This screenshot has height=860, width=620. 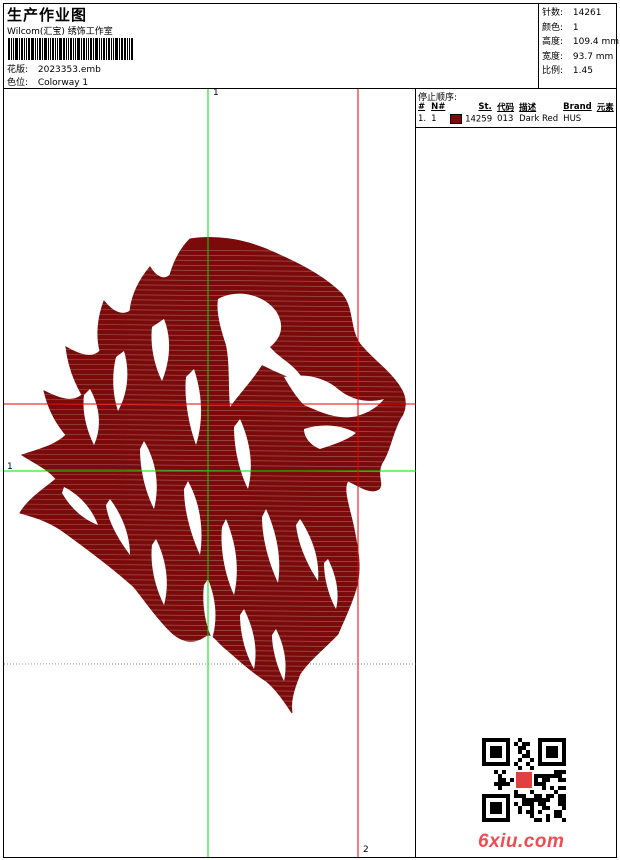 What do you see at coordinates (63, 83) in the screenshot?
I see `colorway-value: Colorway 1` at bounding box center [63, 83].